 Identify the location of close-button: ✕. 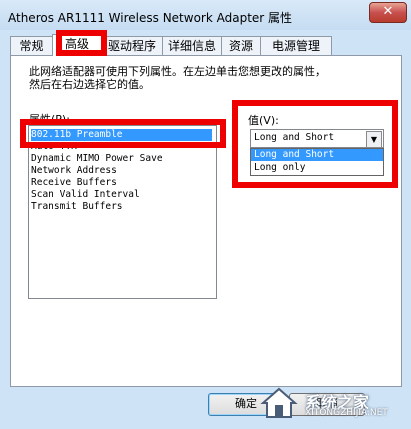
(388, 12).